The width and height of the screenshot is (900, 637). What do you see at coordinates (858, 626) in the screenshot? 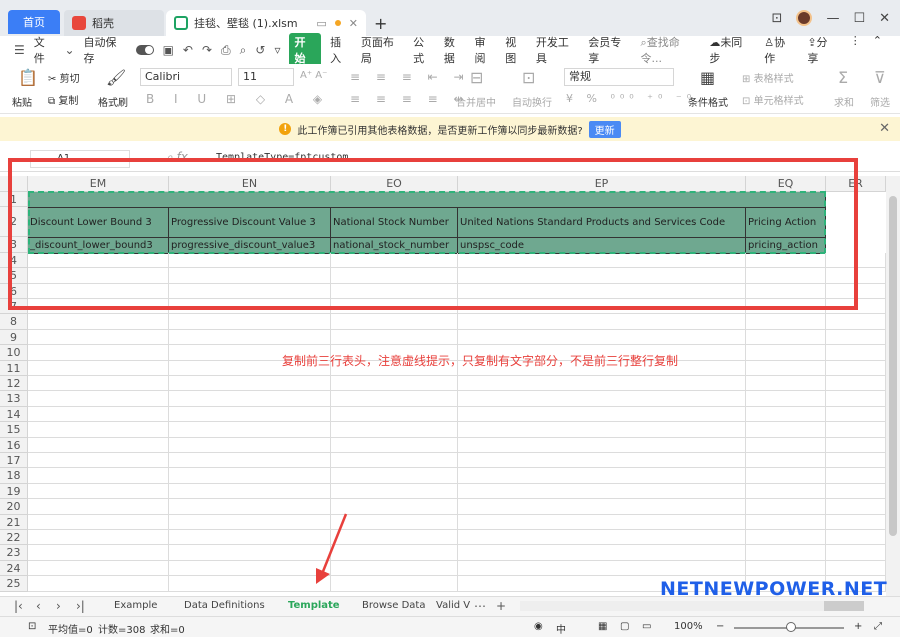
I see `zoom-in-icon: +` at bounding box center [858, 626].